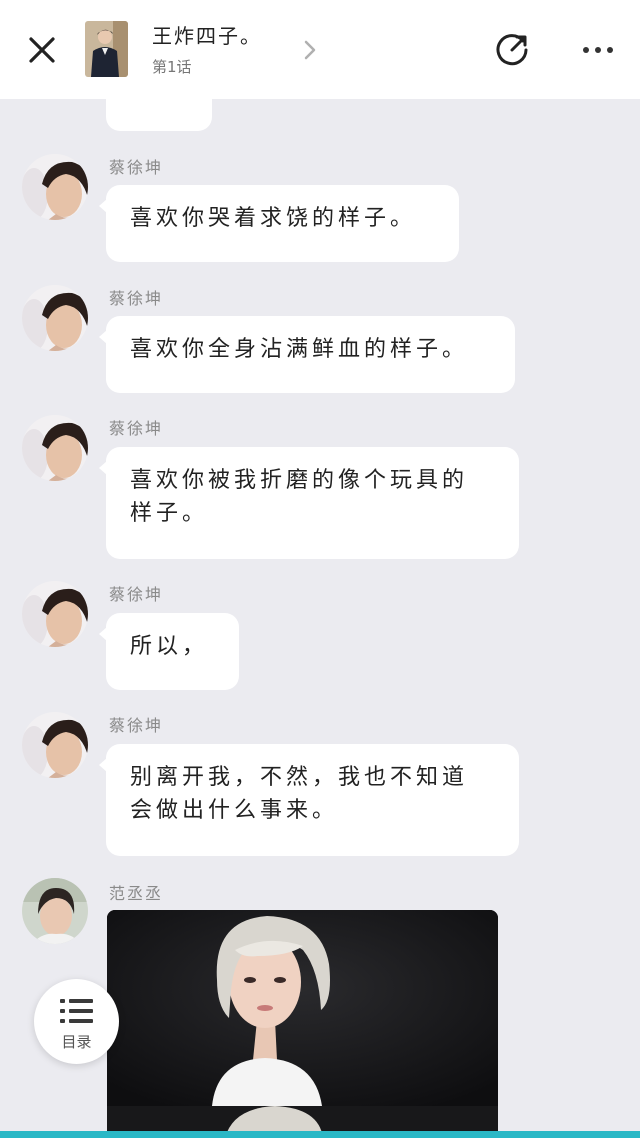 The height and width of the screenshot is (1138, 640). Describe the element at coordinates (302, 1024) in the screenshot. I see `message-photo` at that location.